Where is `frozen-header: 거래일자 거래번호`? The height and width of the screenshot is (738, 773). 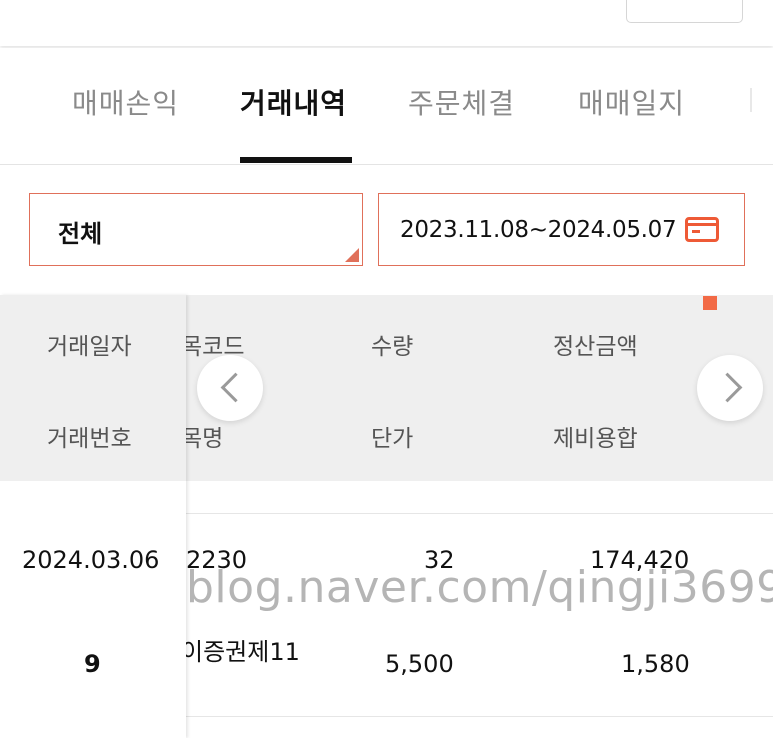 frozen-header: 거래일자 거래번호 is located at coordinates (93, 388).